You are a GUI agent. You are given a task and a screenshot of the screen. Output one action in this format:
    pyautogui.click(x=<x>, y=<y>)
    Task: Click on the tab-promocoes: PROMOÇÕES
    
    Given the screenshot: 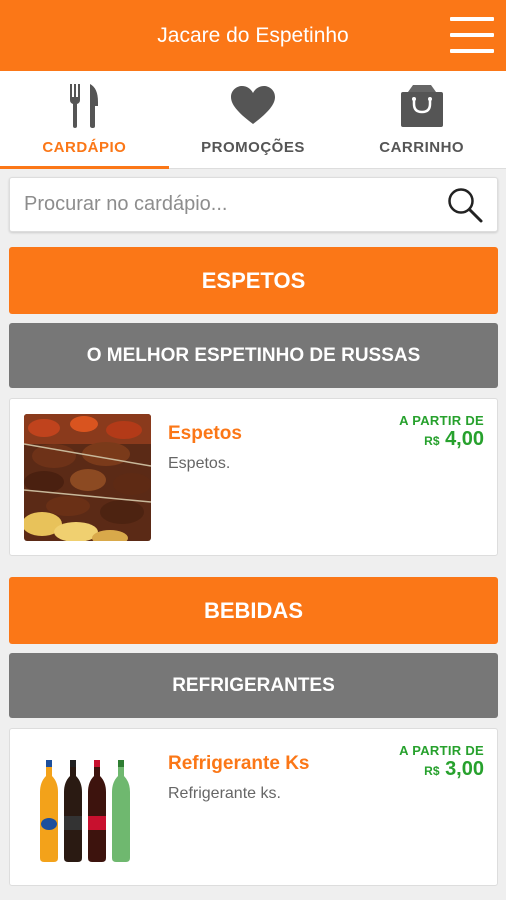 What is the action you would take?
    pyautogui.click(x=253, y=119)
    